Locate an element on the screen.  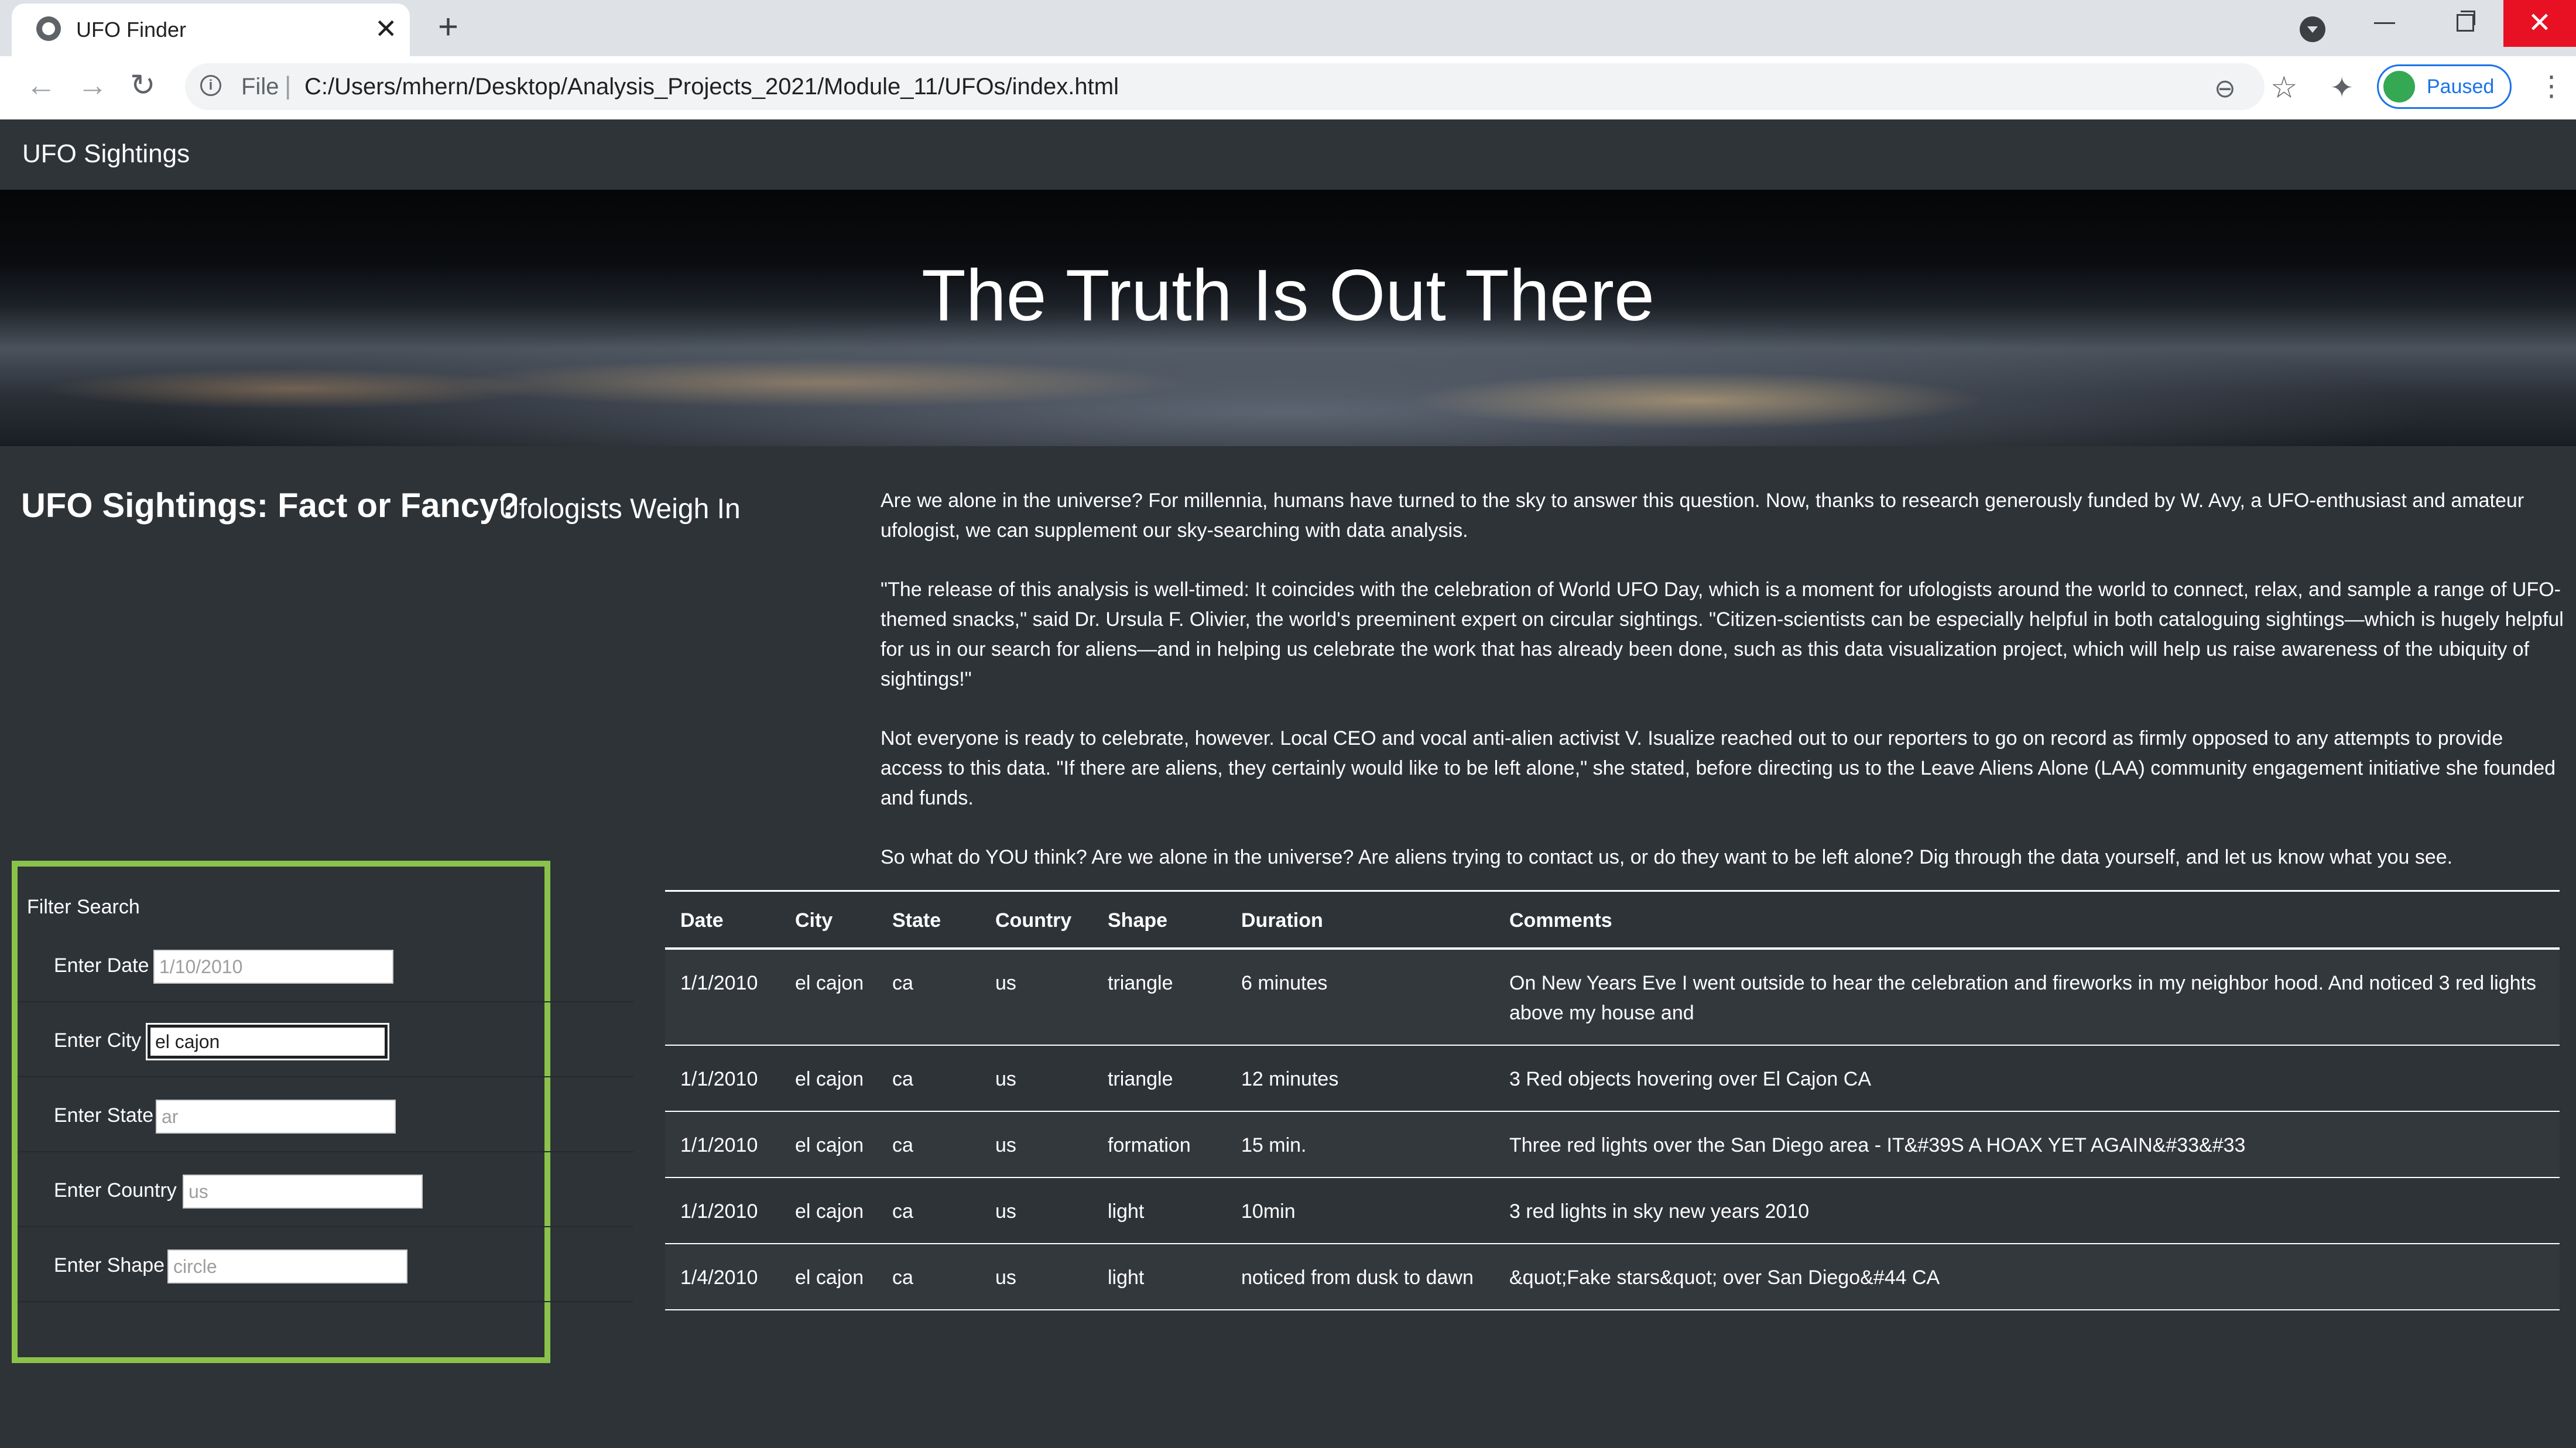
city-label: Enter City is located at coordinates (98, 1040).